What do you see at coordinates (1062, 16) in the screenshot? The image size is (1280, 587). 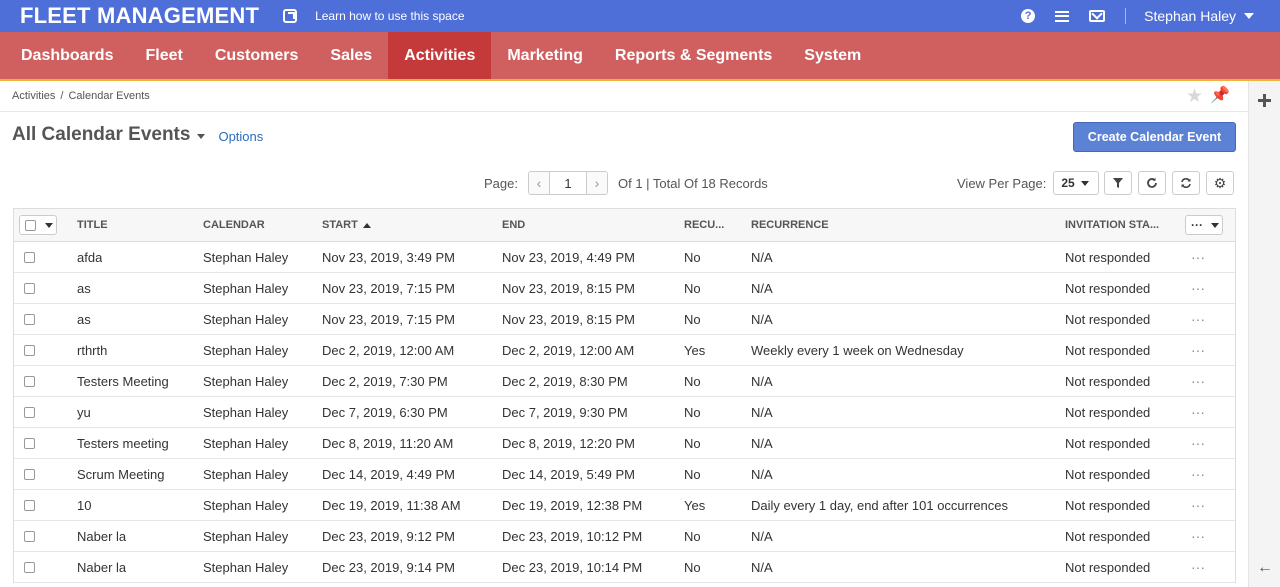 I see `menu-icon` at bounding box center [1062, 16].